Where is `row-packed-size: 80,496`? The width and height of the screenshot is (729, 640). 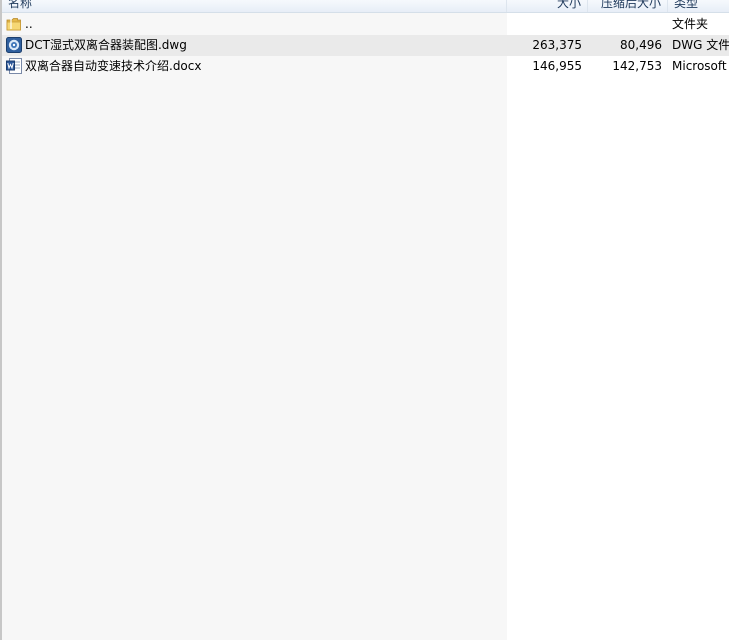 row-packed-size: 80,496 is located at coordinates (641, 45).